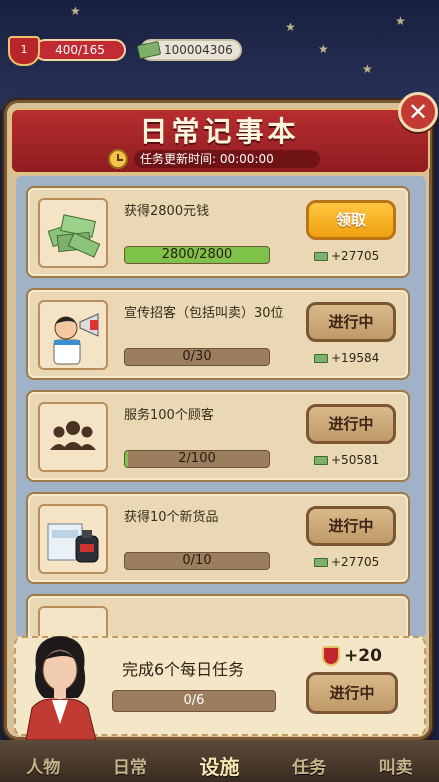  I want to click on money-counter: 100004306, so click(189, 50).